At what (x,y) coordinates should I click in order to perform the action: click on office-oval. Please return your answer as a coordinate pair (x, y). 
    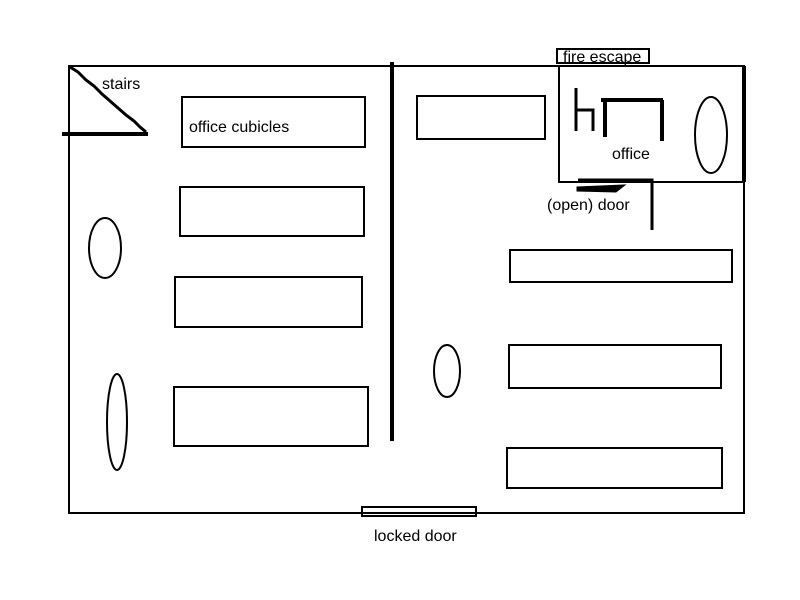
    Looking at the image, I should click on (711, 135).